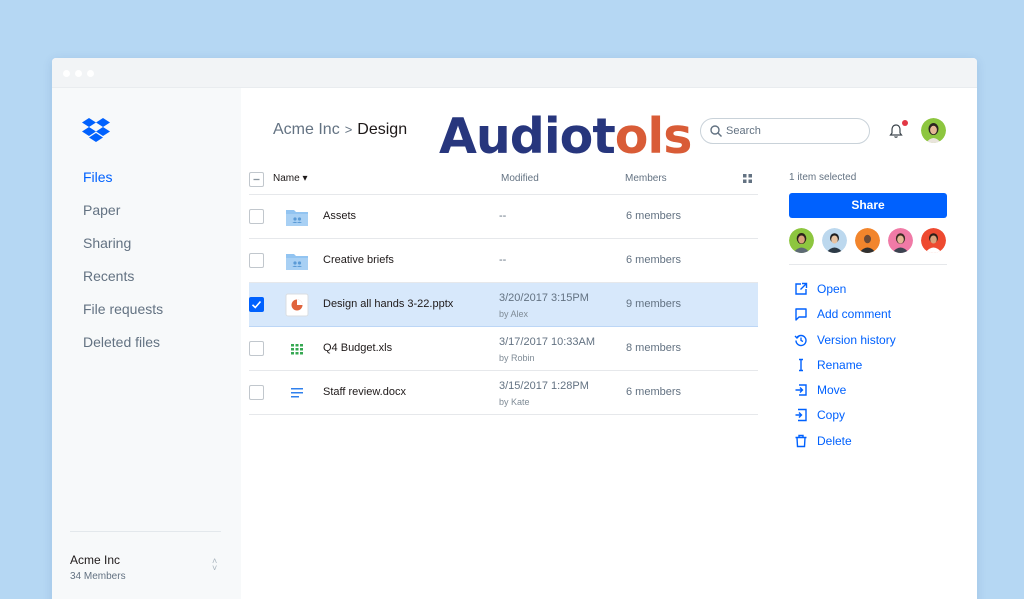 Image resolution: width=1024 pixels, height=599 pixels. What do you see at coordinates (78, 73) in the screenshot?
I see `window-dot-minimize` at bounding box center [78, 73].